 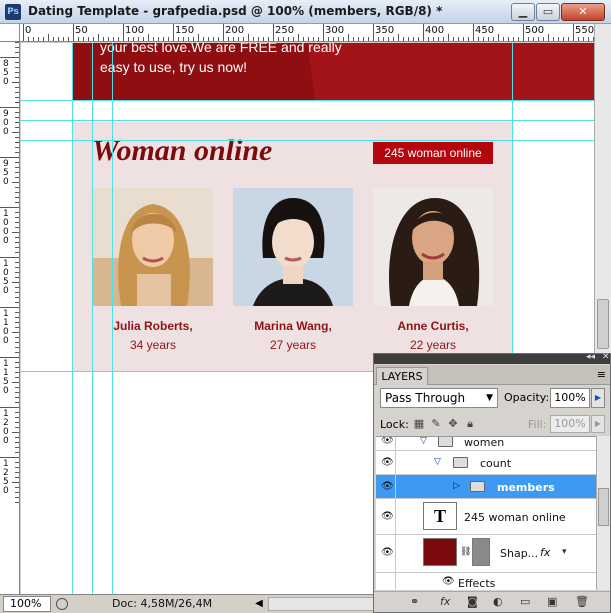 I want to click on fill-field: 100%, so click(x=570, y=424).